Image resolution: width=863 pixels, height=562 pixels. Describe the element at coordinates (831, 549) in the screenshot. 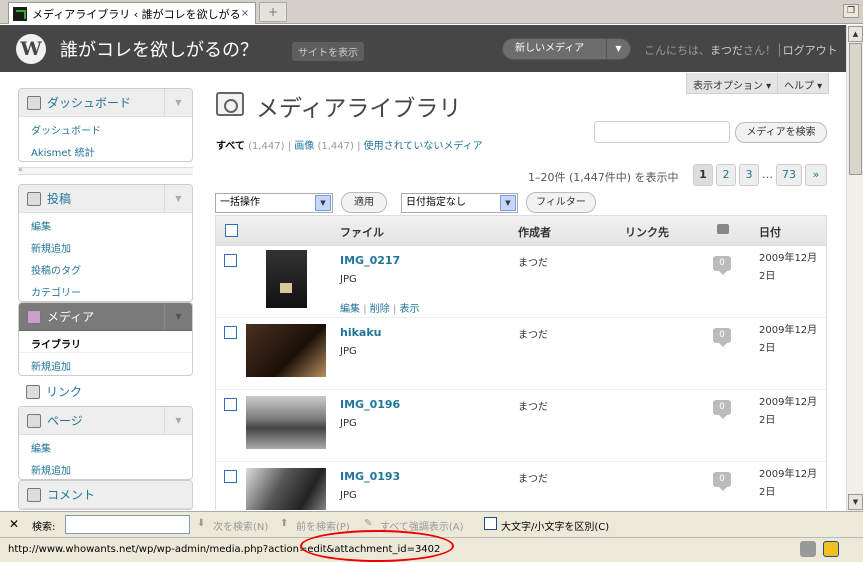

I see `security-status-icon` at that location.